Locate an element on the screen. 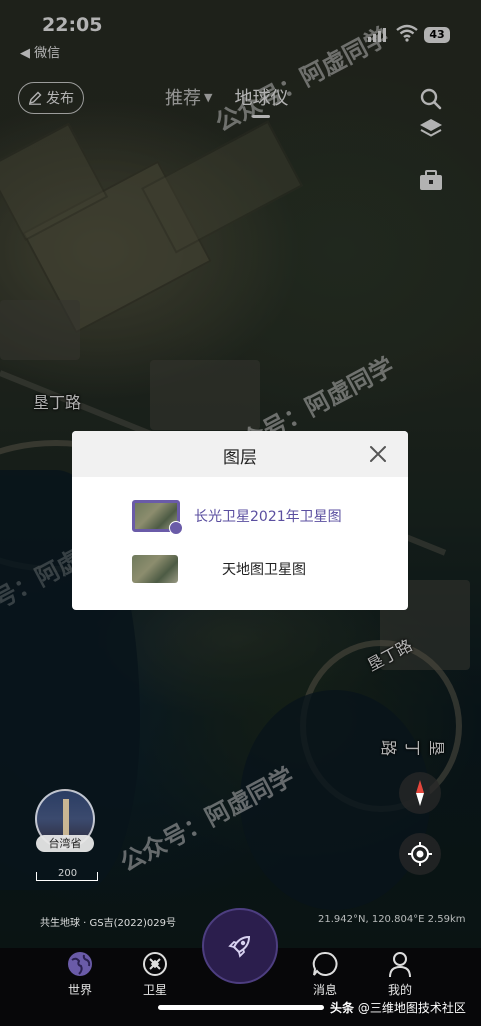  map-coordinates: 21.942°N, 120.804°E 2.59km is located at coordinates (392, 919).